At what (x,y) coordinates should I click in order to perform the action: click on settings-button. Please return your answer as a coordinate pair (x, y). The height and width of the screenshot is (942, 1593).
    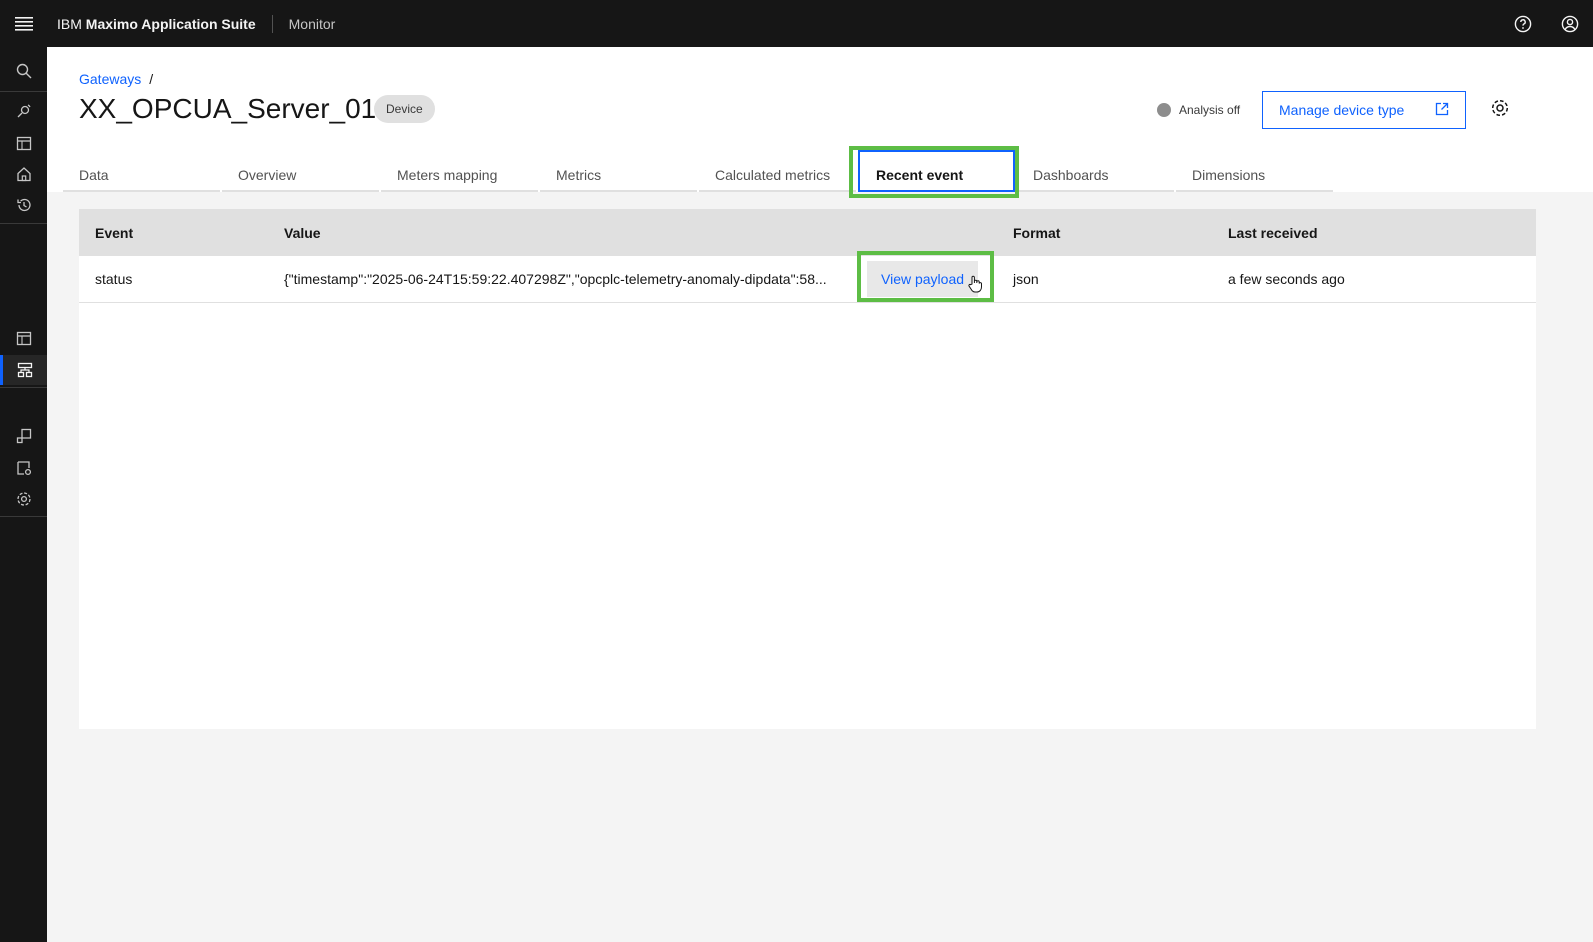
    Looking at the image, I should click on (1500, 110).